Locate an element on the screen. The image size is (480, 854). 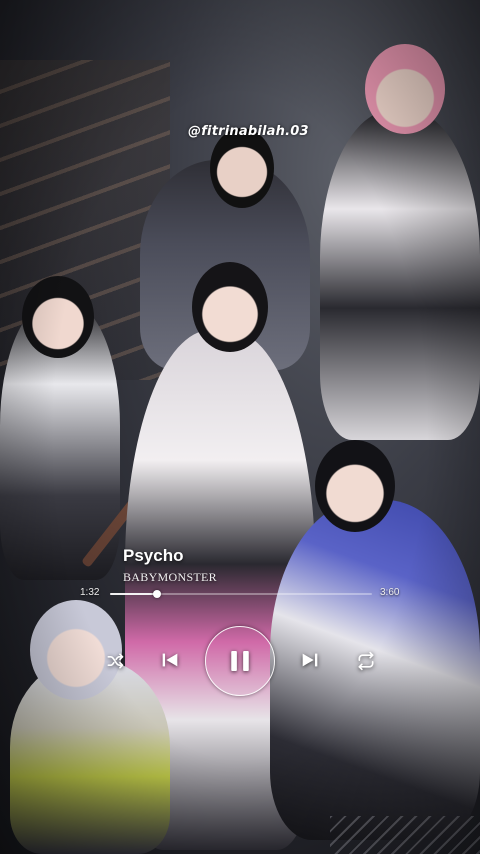
previous-button is located at coordinates (170, 660).